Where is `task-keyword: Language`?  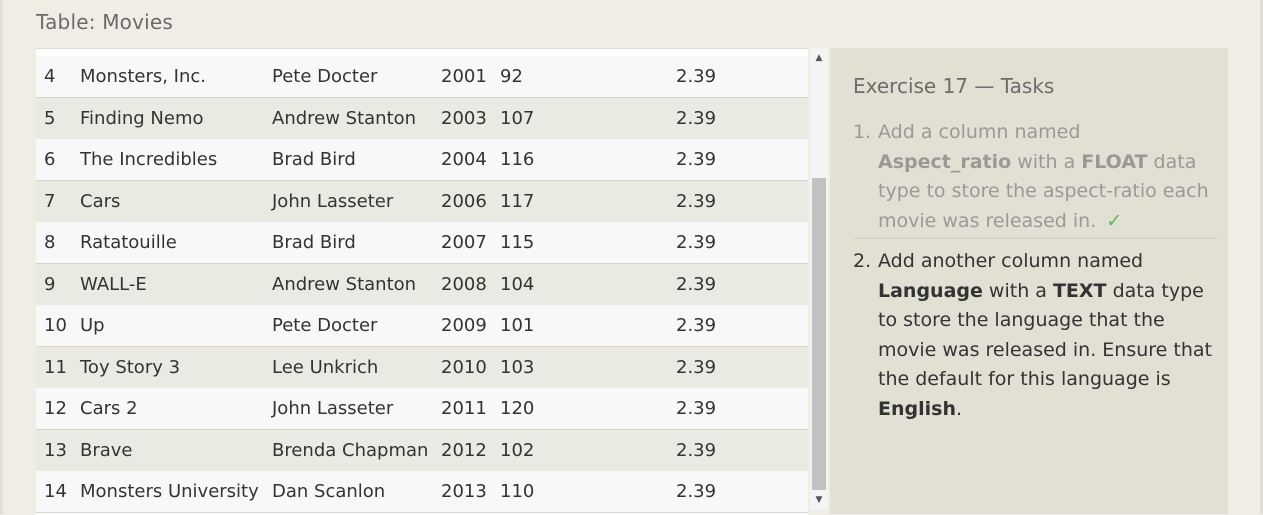 task-keyword: Language is located at coordinates (930, 290).